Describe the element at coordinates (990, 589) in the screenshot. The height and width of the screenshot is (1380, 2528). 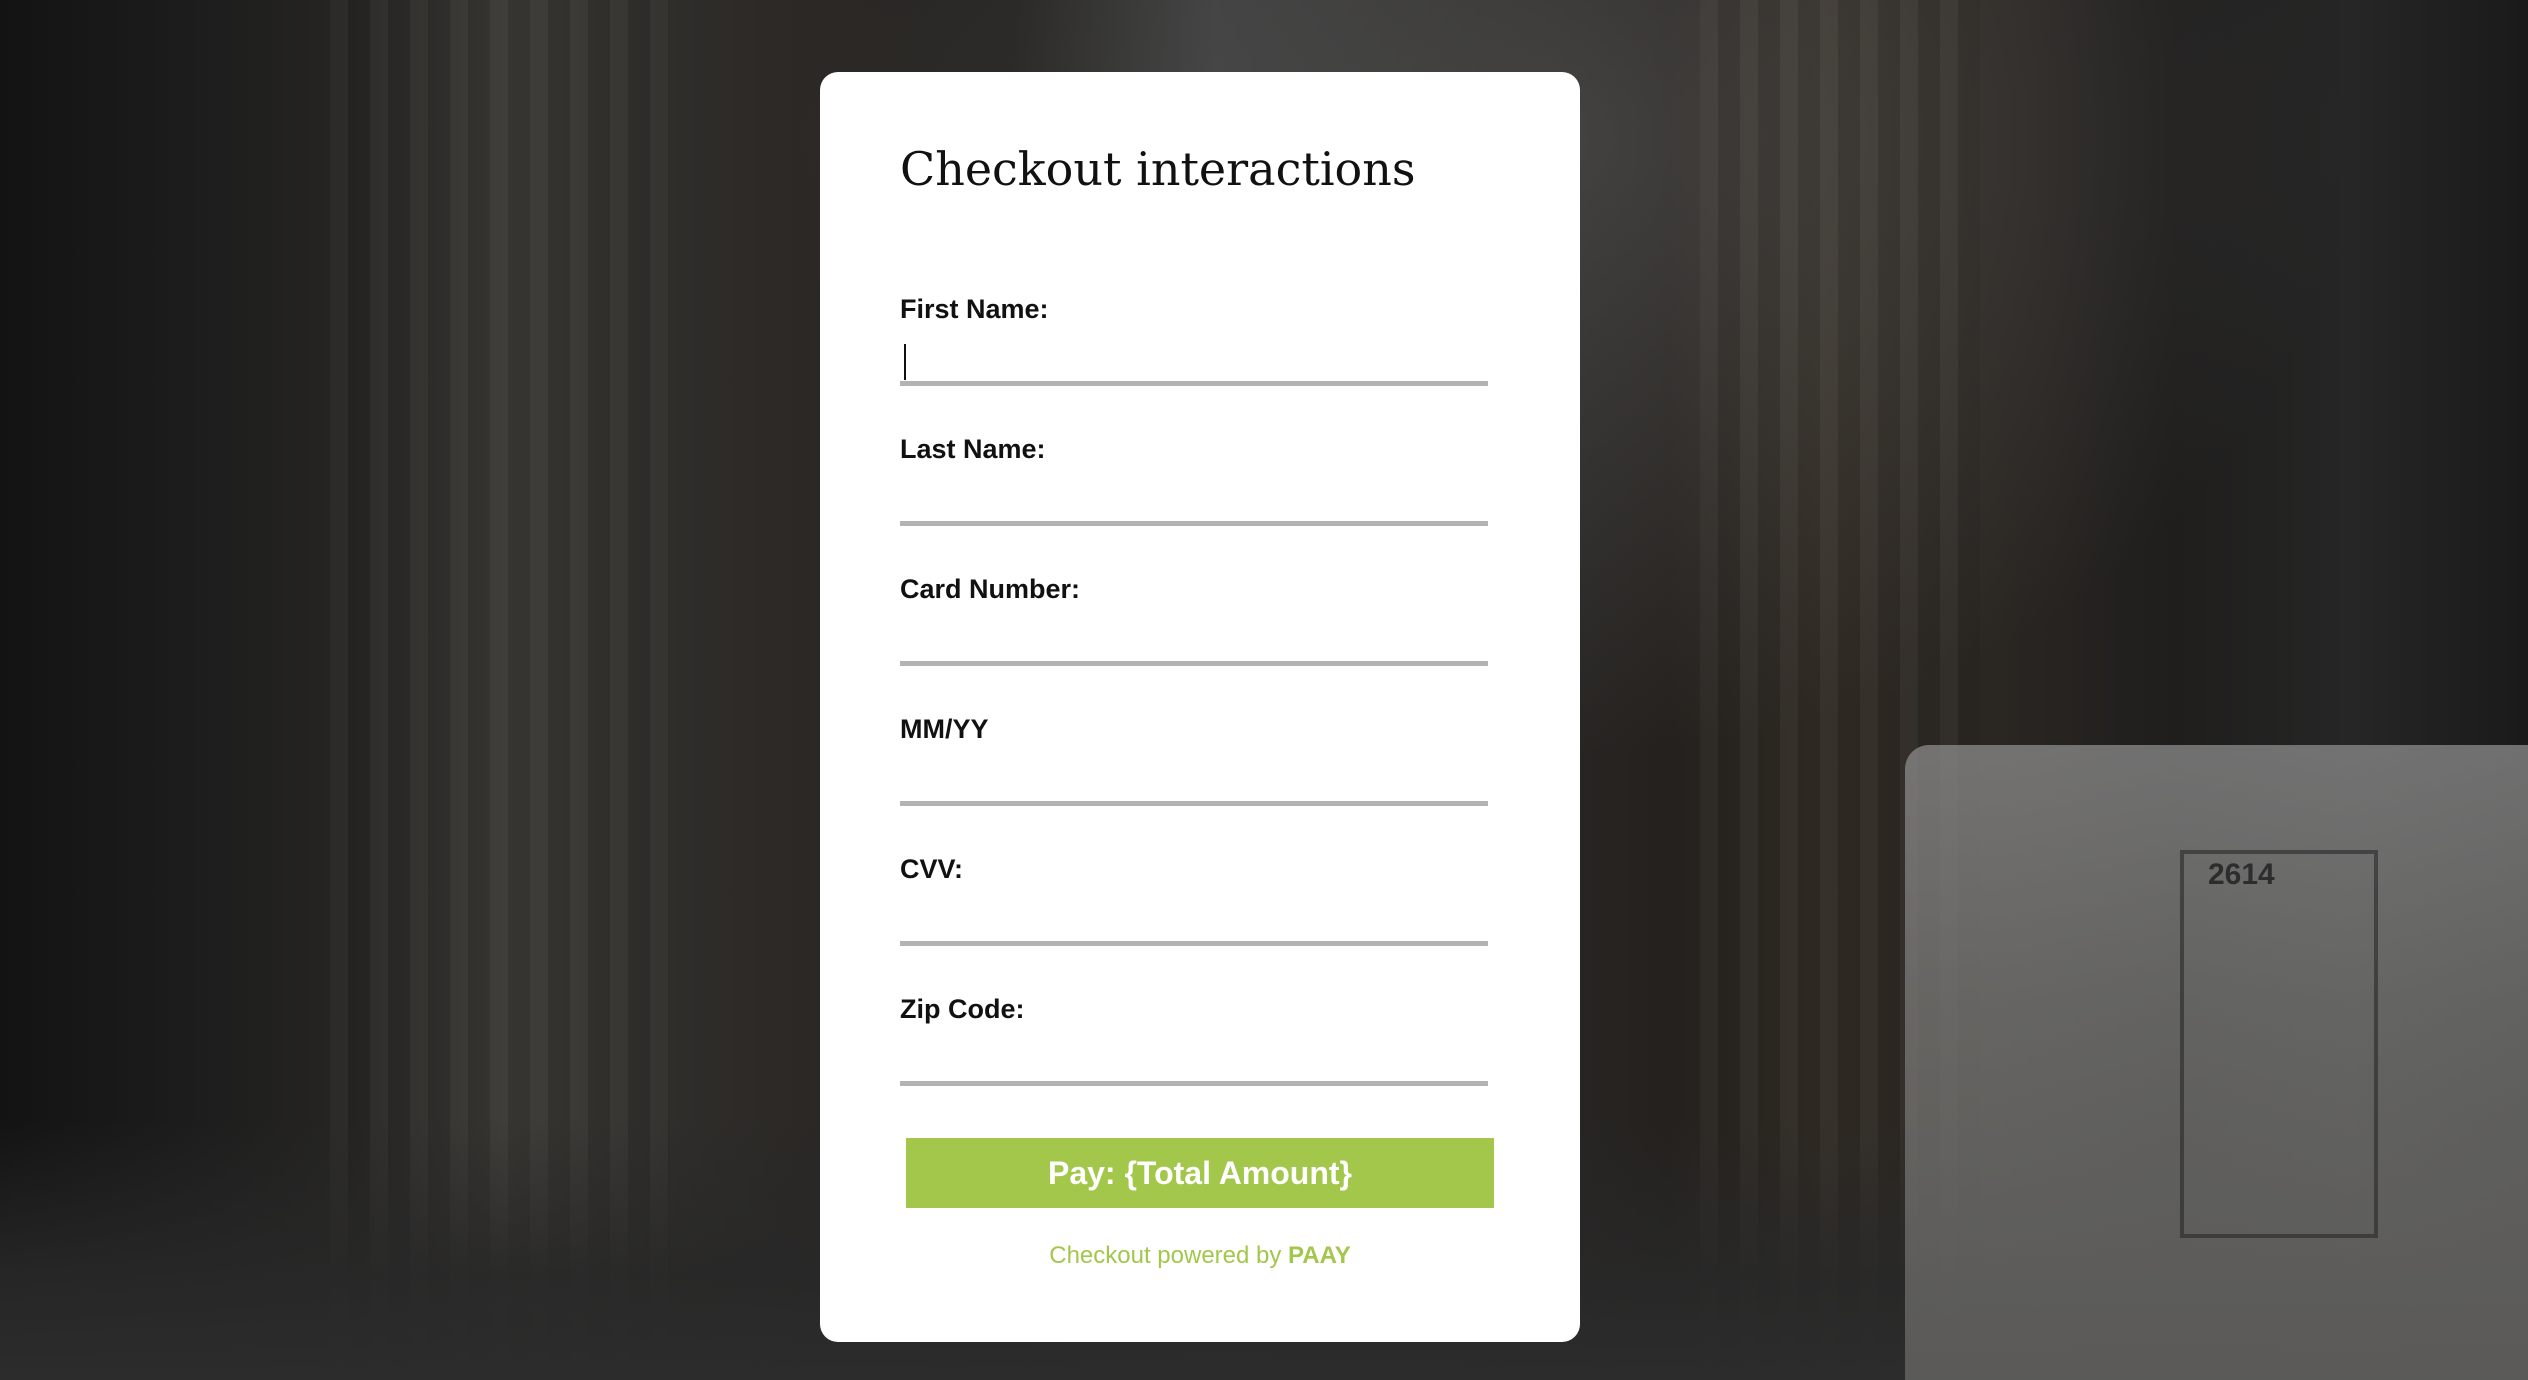
I see `card-number-label: Card Number:` at that location.